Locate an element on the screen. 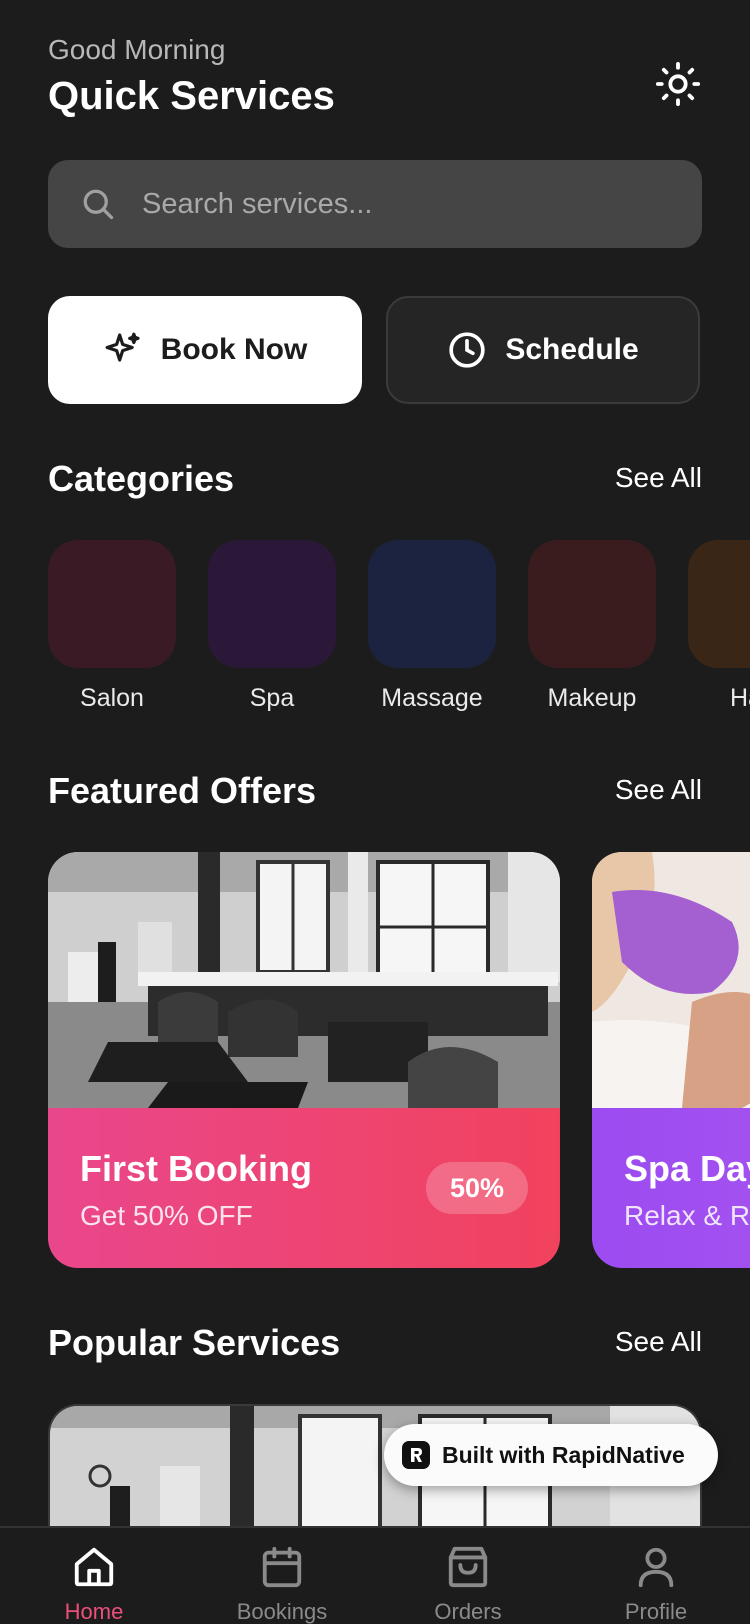 Image resolution: width=750 pixels, height=1624 pixels. categories-title: Categories is located at coordinates (141, 478).